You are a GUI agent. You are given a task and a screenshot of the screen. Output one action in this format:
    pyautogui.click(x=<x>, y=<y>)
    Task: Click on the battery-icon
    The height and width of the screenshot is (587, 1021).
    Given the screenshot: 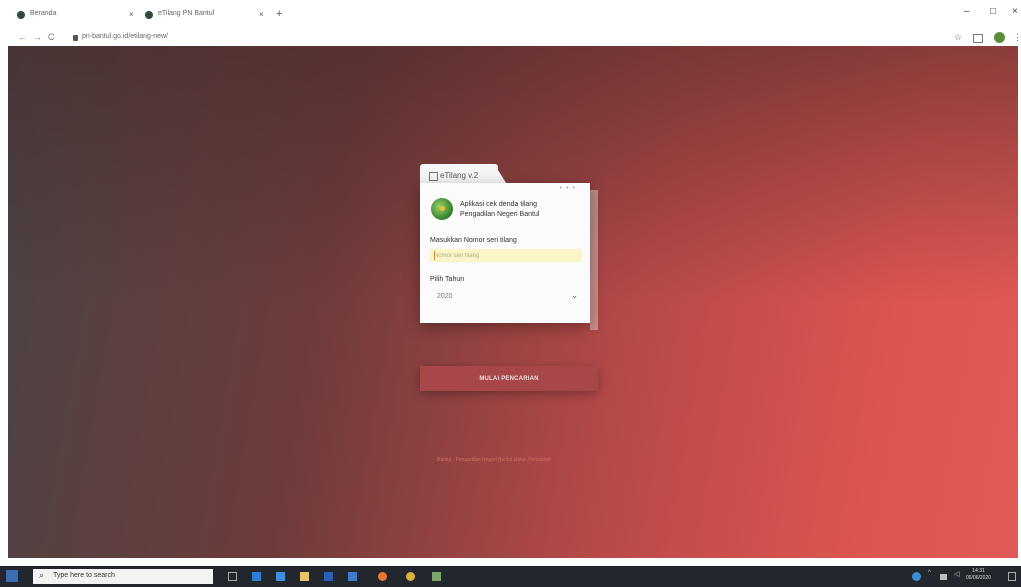 What is the action you would take?
    pyautogui.click(x=943, y=577)
    